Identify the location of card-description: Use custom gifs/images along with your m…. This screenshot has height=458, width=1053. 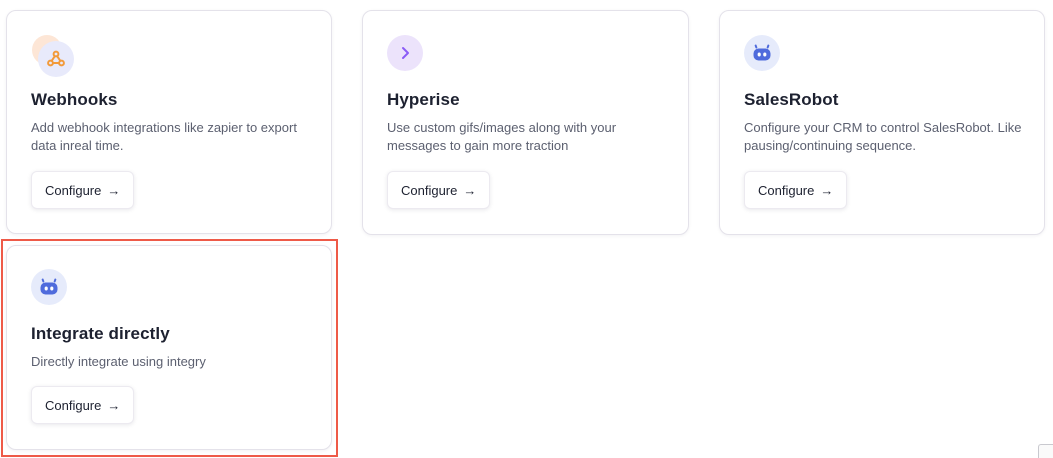
(502, 136).